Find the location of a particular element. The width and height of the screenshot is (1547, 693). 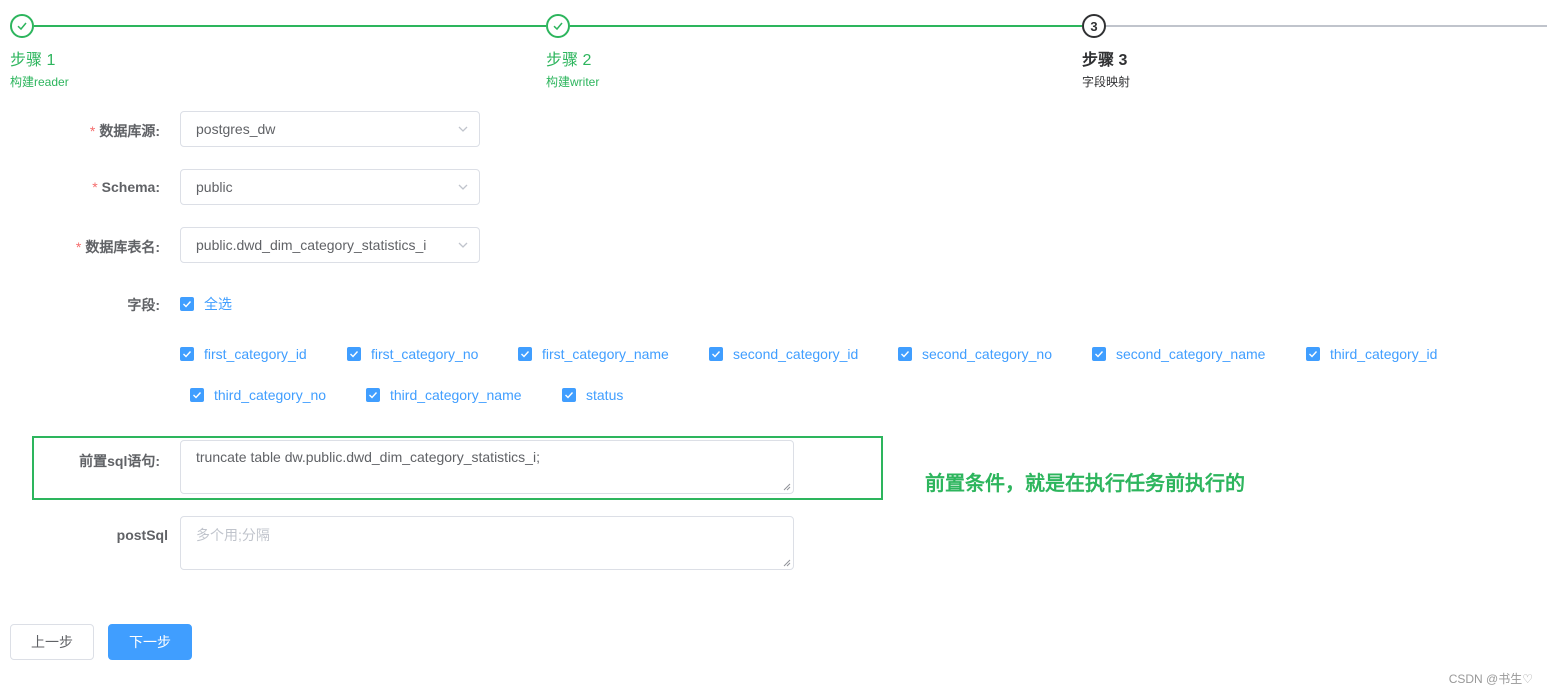

fields-label: 字段: is located at coordinates (143, 305).